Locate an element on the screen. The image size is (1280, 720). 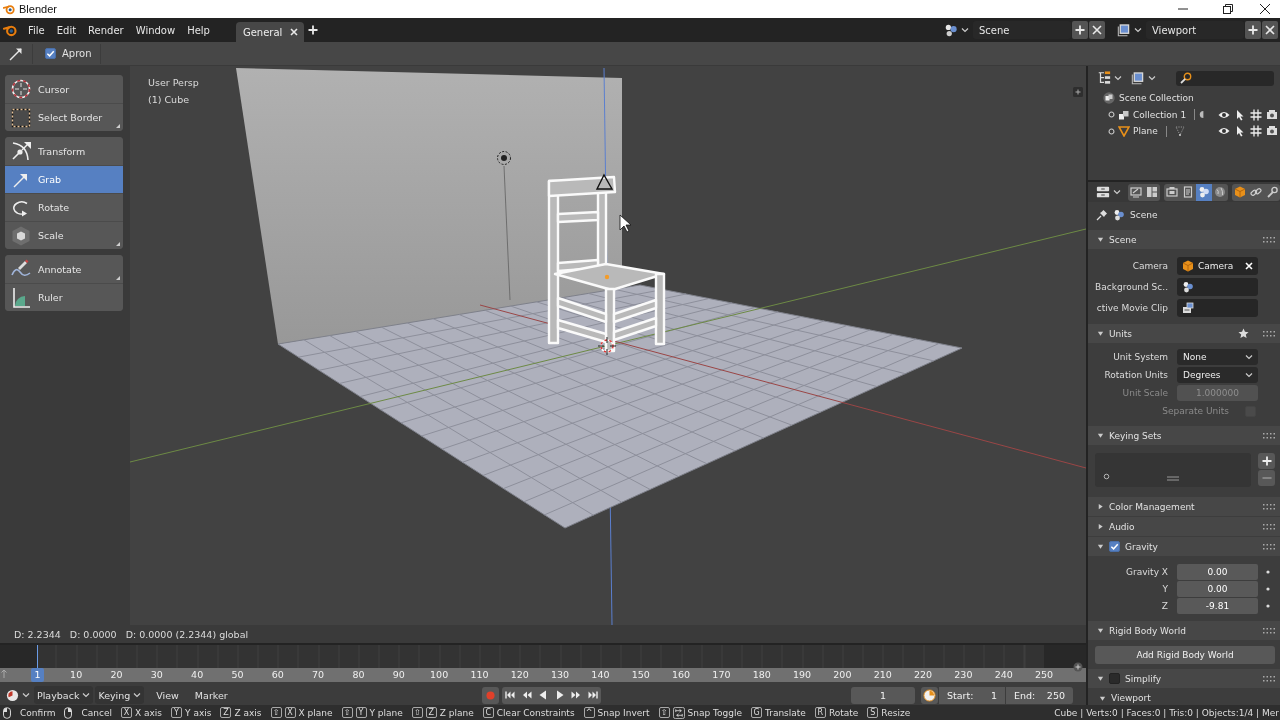
tool-button: Scale is located at coordinates (64, 235).